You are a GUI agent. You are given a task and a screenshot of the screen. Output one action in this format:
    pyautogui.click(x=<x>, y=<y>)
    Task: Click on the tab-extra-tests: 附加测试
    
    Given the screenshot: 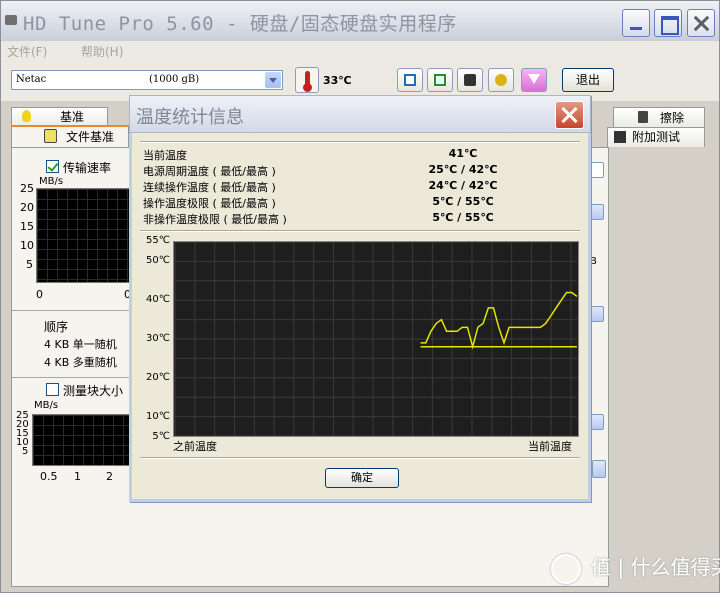 What is the action you would take?
    pyautogui.click(x=656, y=137)
    